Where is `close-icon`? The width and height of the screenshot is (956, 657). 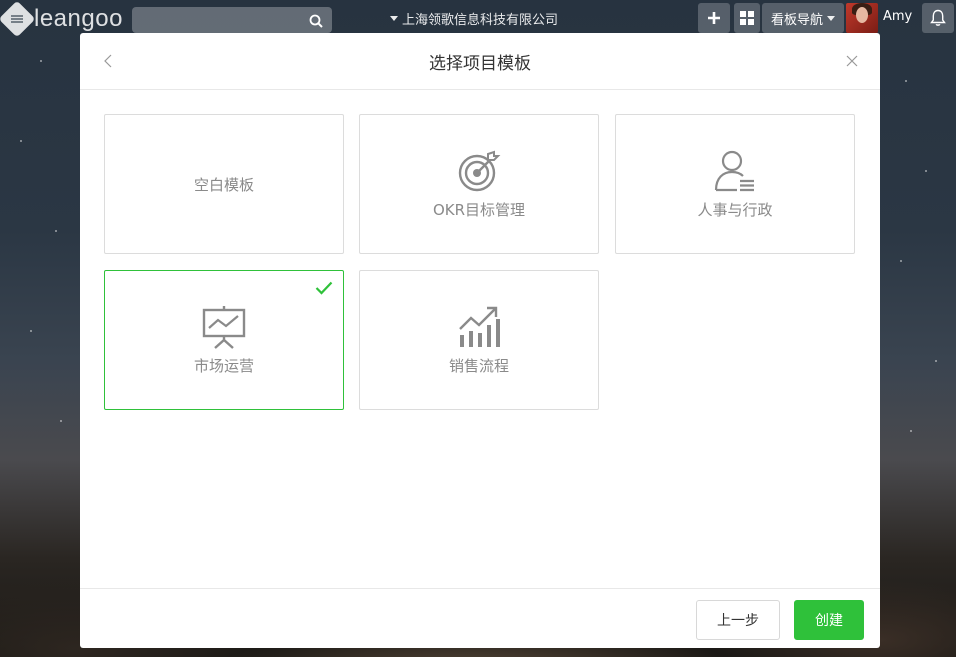 close-icon is located at coordinates (852, 61).